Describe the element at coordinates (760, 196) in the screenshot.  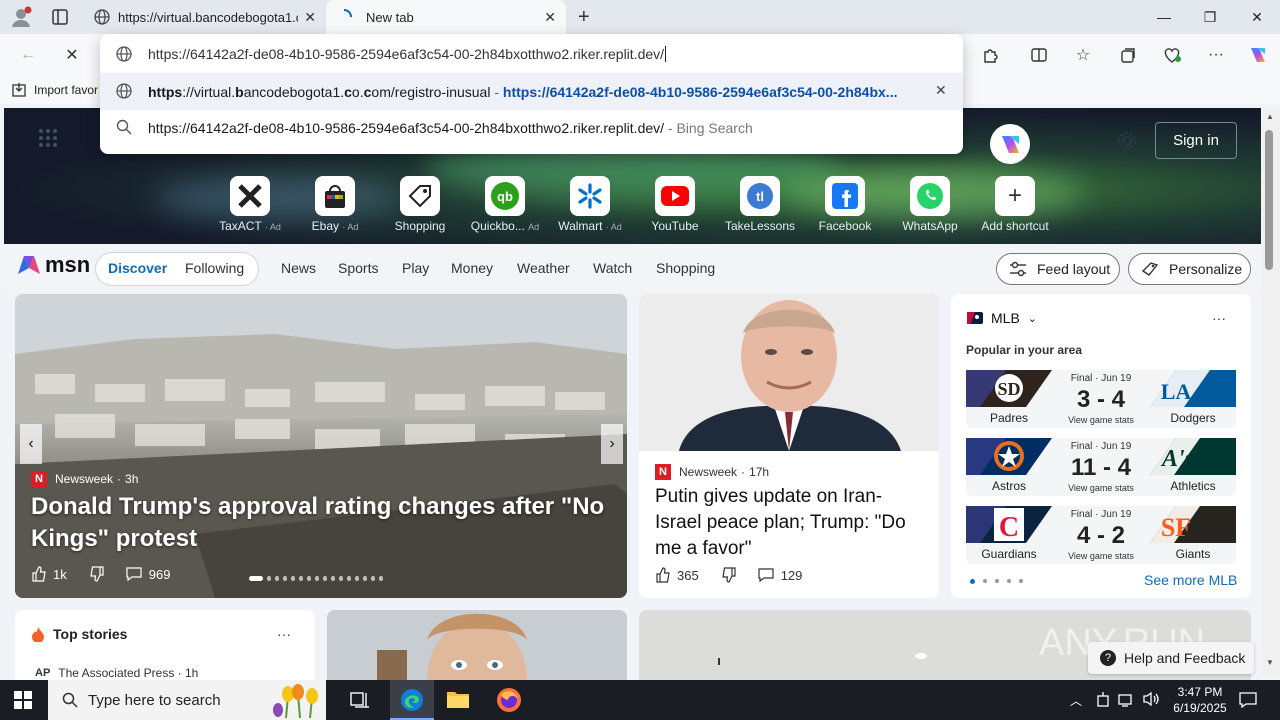
I see `takelessons-tile: tl` at that location.